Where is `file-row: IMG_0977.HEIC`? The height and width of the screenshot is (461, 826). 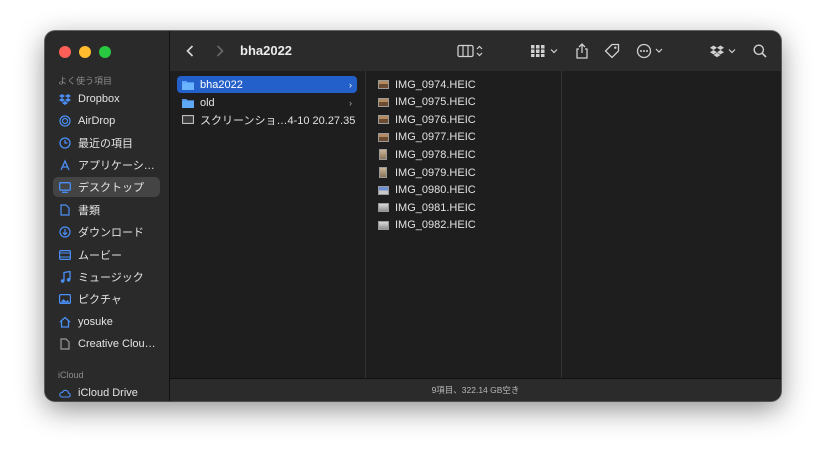 file-row: IMG_0977.HEIC is located at coordinates (462, 137).